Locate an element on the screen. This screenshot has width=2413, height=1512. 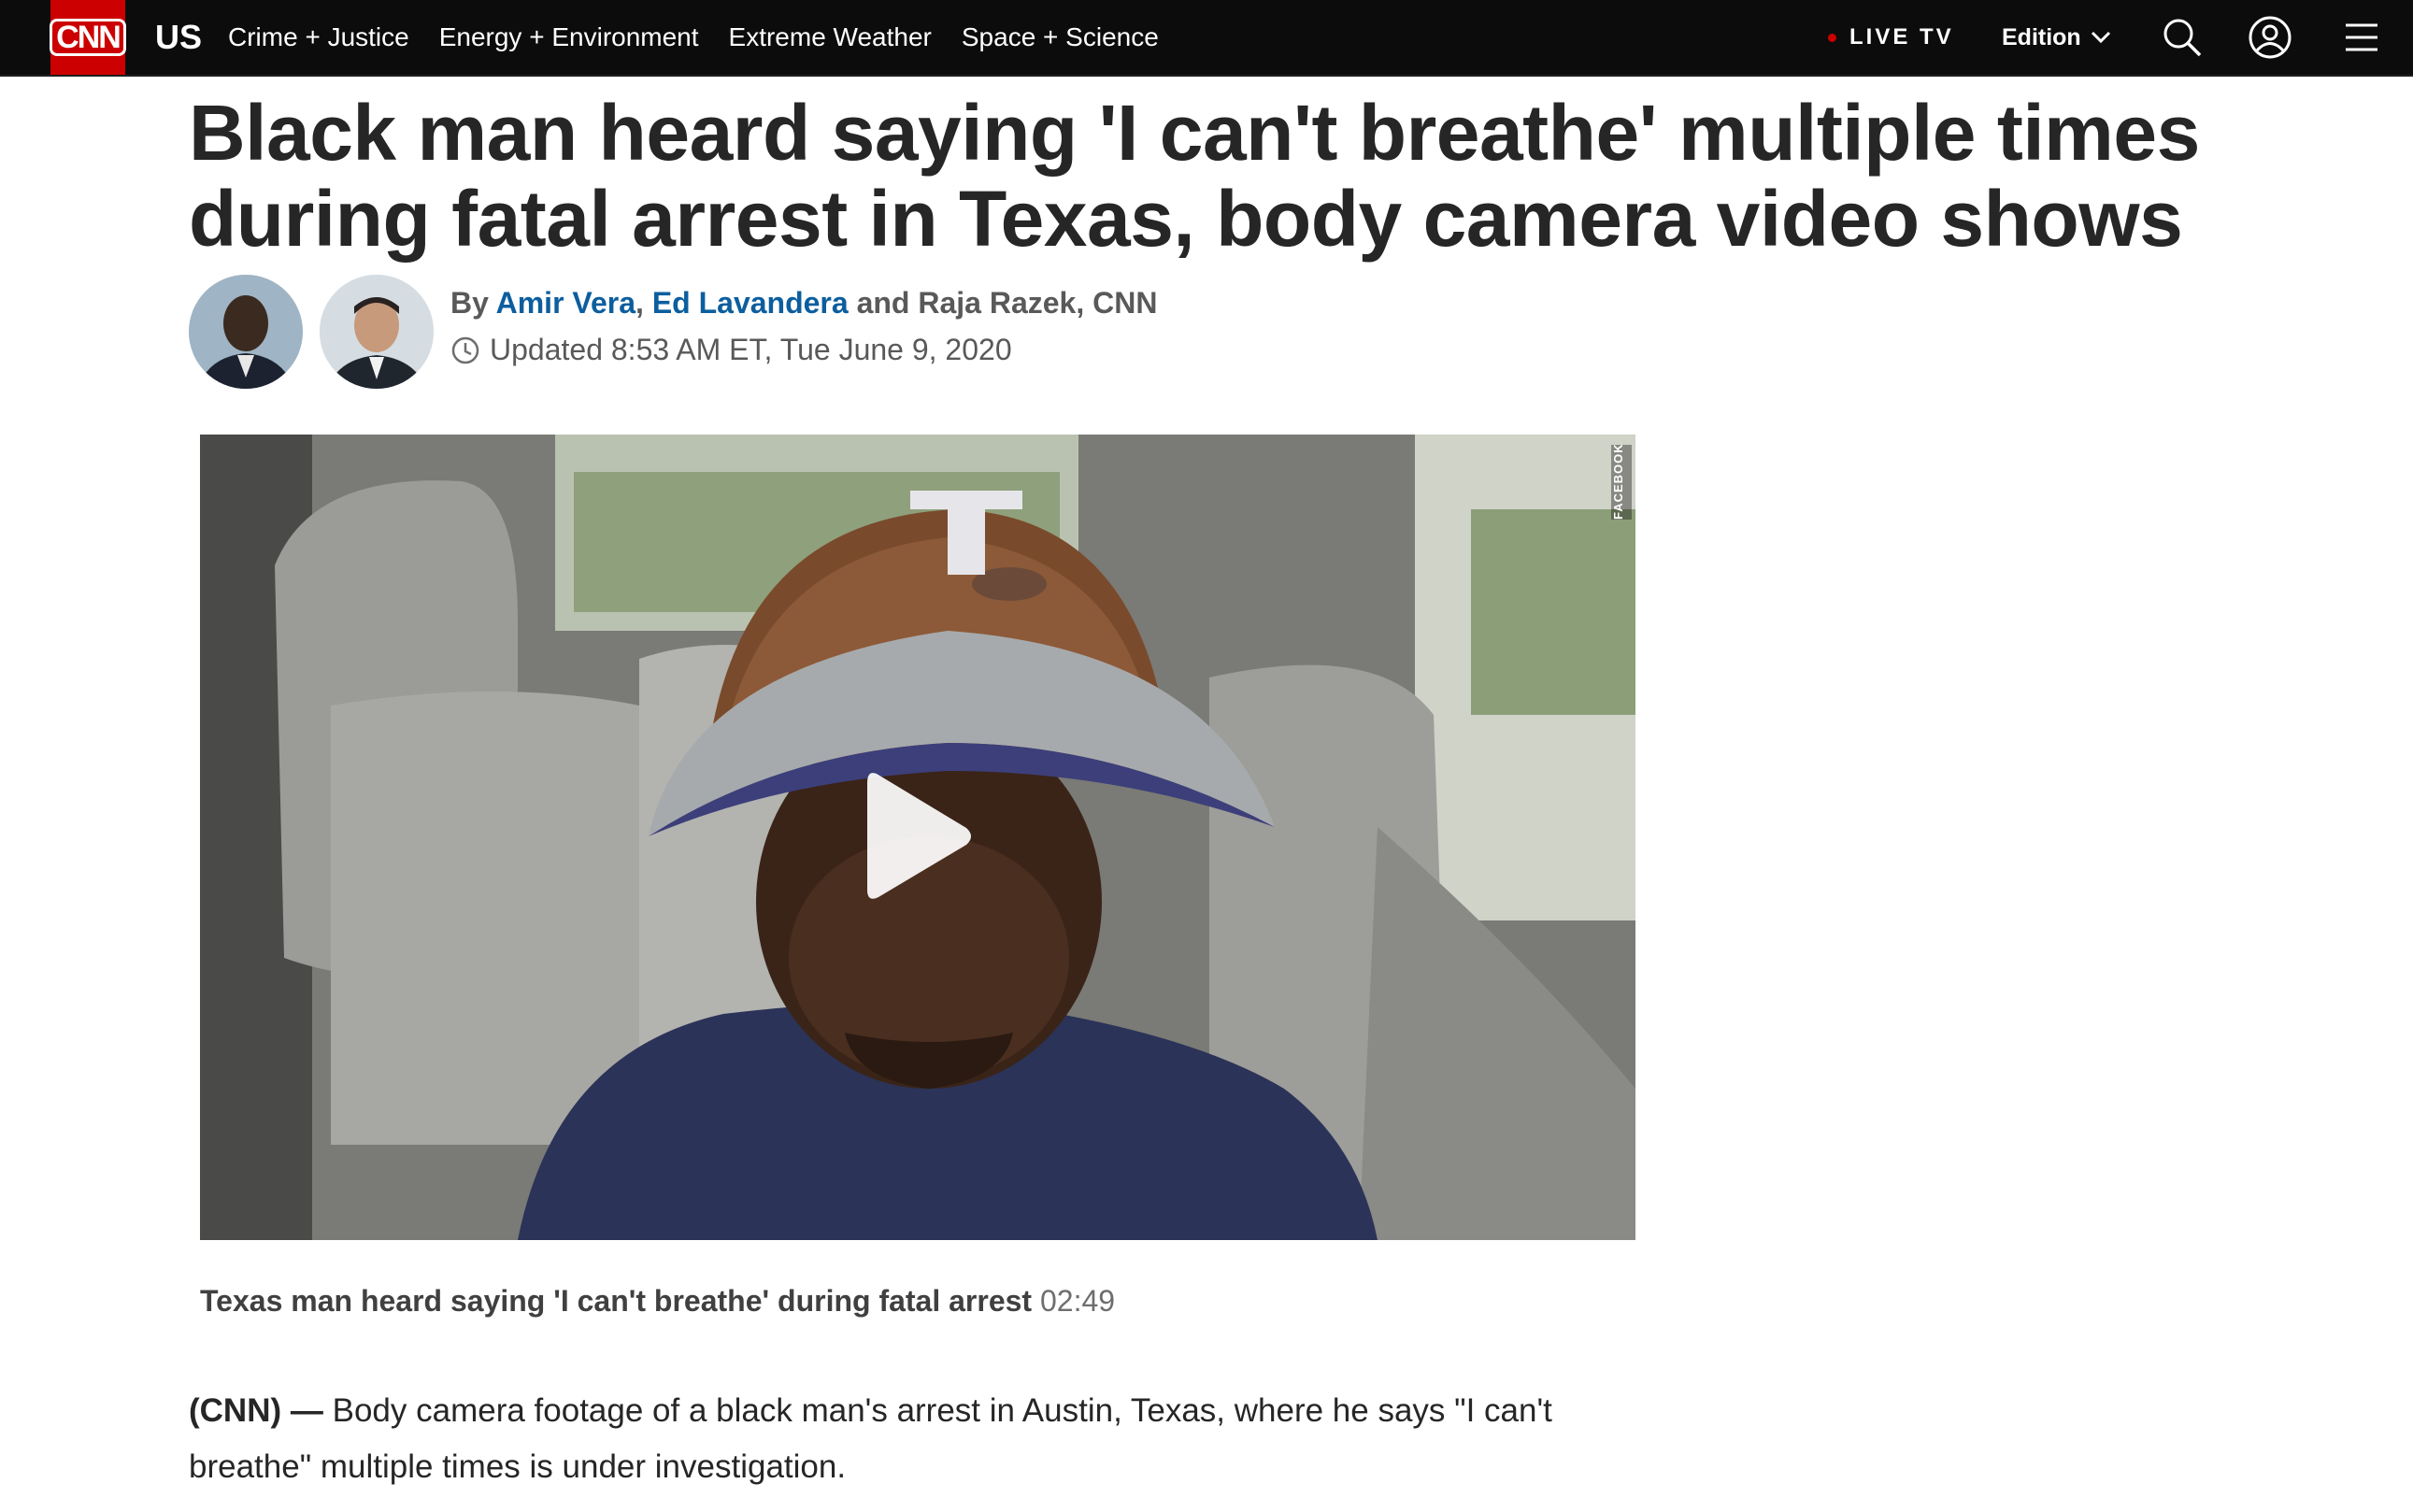
cnn-logo-text: CNN is located at coordinates (88, 37).